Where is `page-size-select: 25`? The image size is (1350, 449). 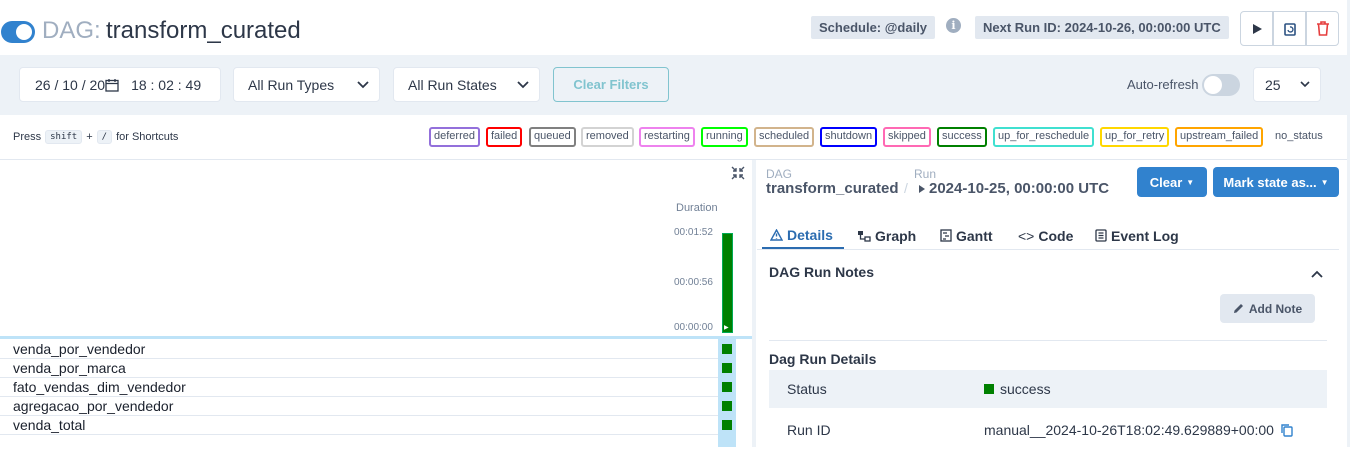 page-size-select: 25 is located at coordinates (1287, 84).